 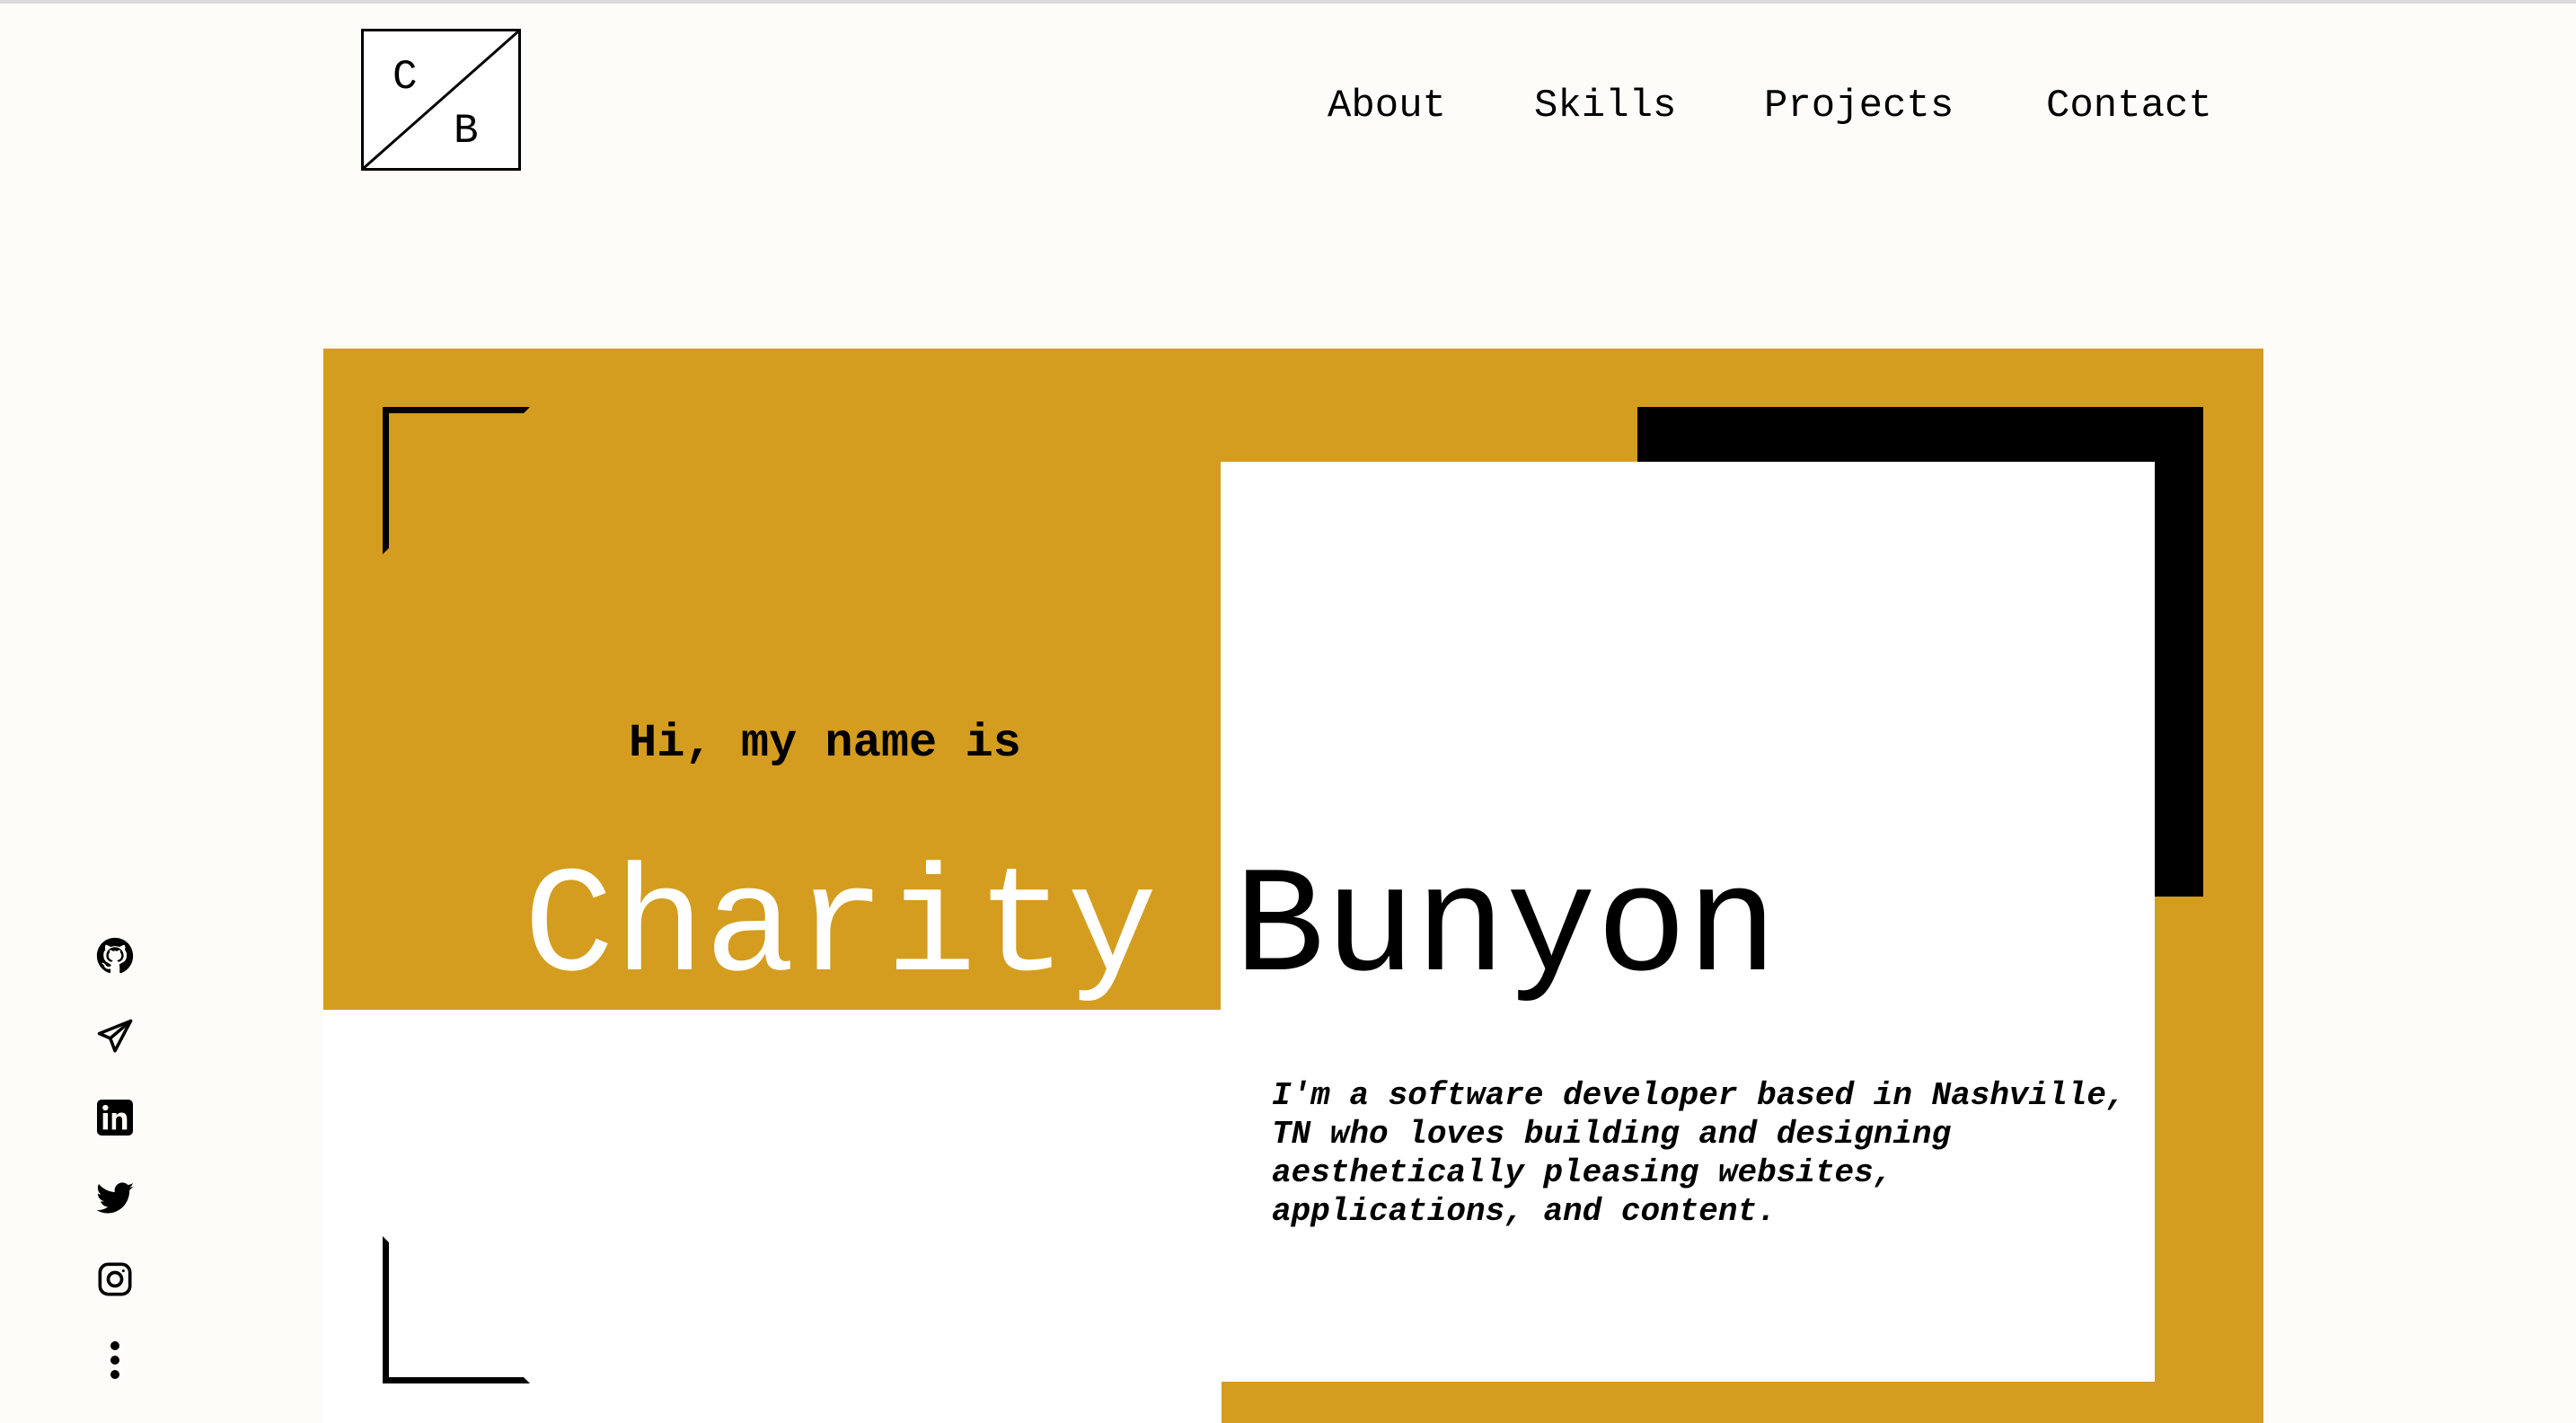 I want to click on logo-diagonal-line, so click(x=441, y=100).